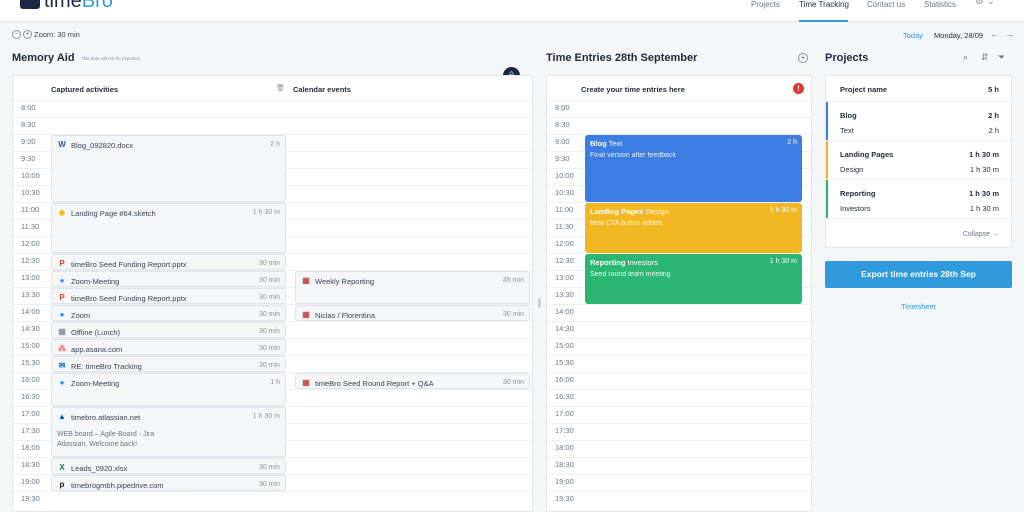 The width and height of the screenshot is (1024, 512). Describe the element at coordinates (852, 169) in the screenshot. I see `task-name: Design` at that location.